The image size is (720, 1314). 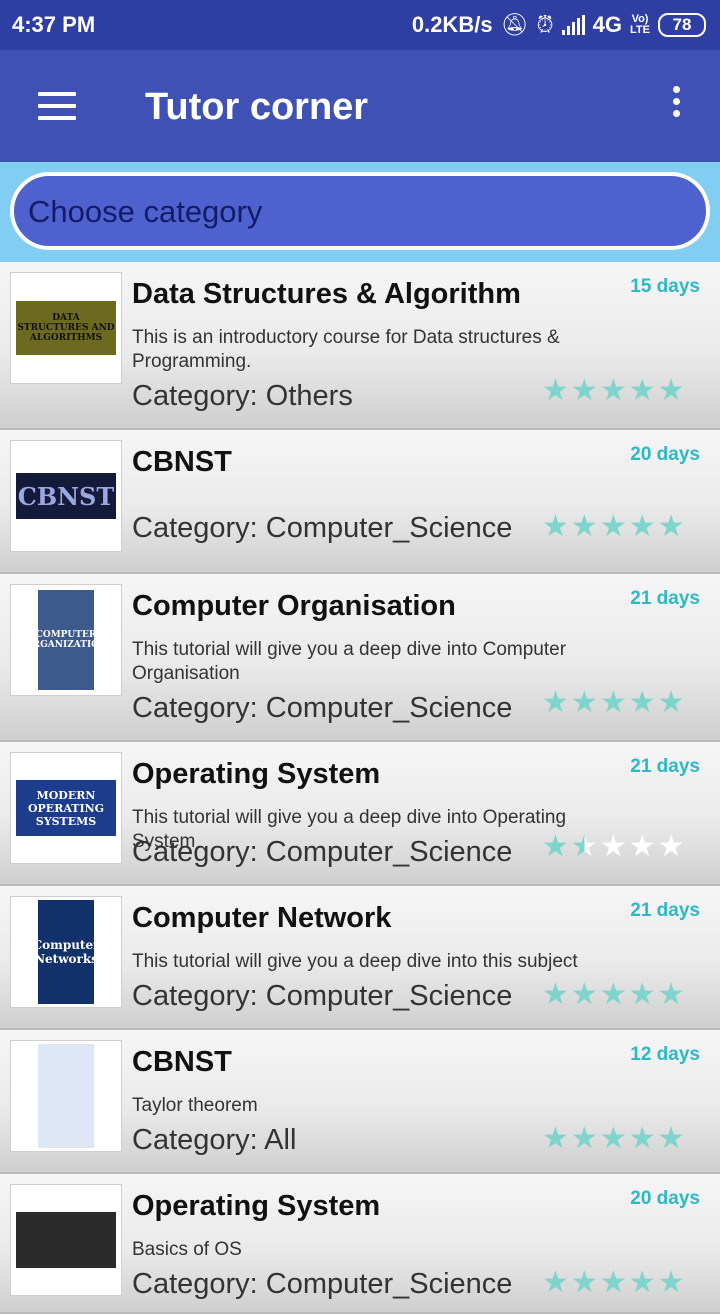 I want to click on course-thumbnail-image: DATA STRUCTURES AND ALGORITHMS, so click(x=66, y=328).